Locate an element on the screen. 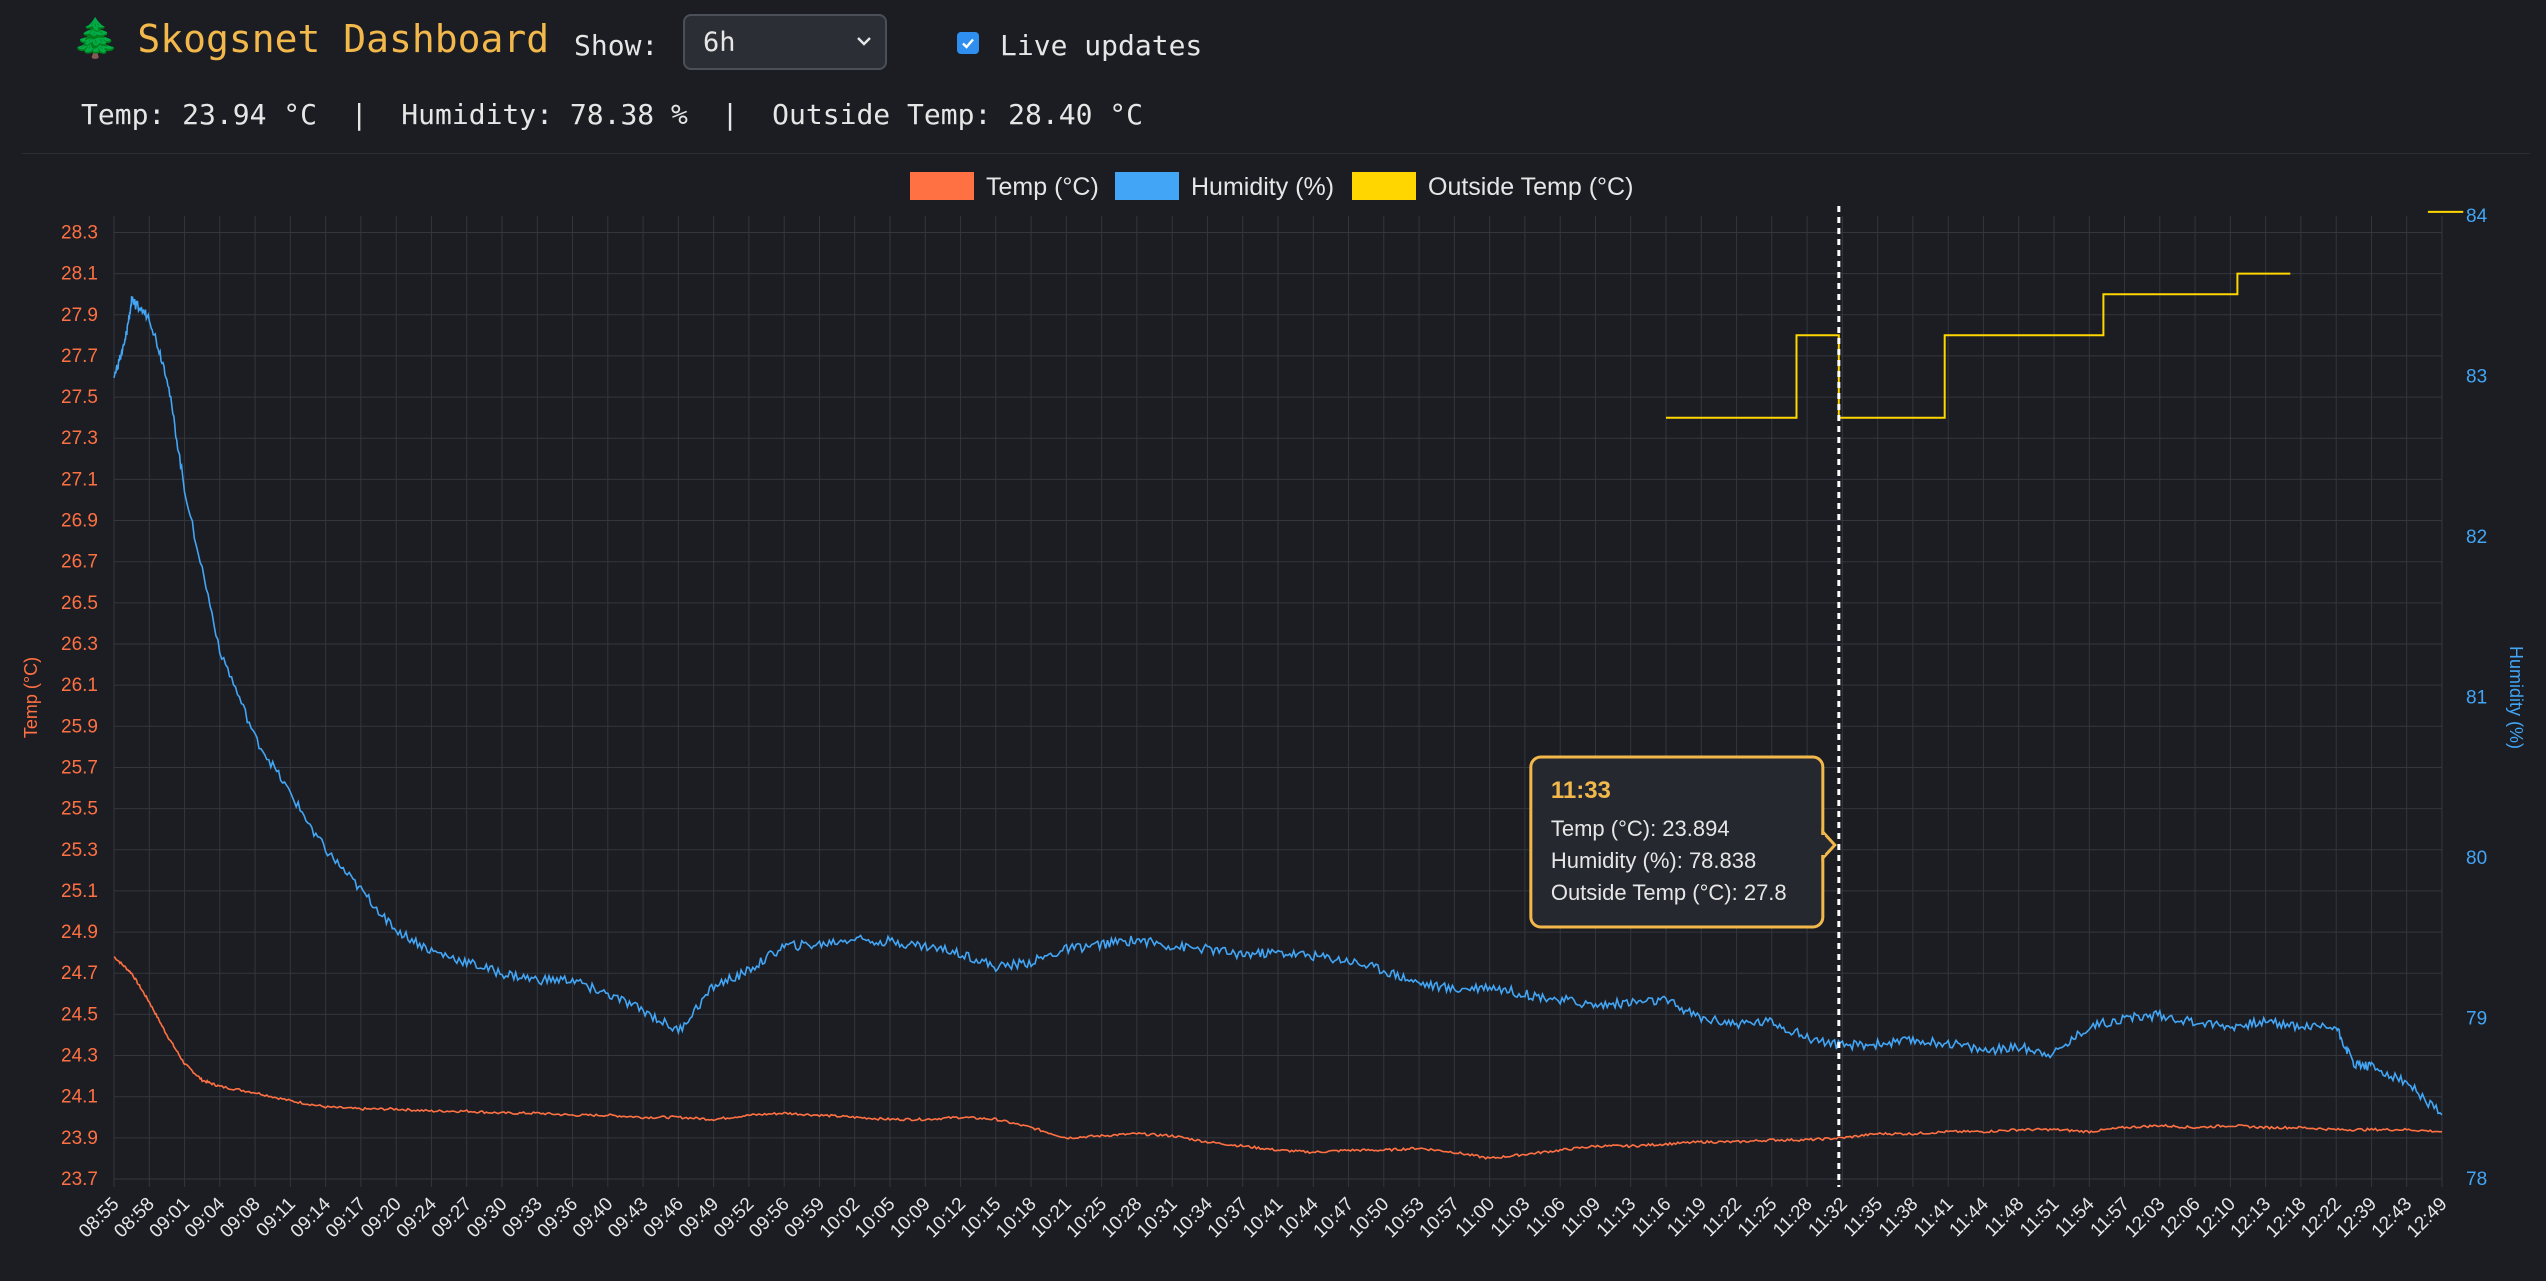 This screenshot has height=1281, width=2546. x-tick-label: 11:19 is located at coordinates (1686, 1217).